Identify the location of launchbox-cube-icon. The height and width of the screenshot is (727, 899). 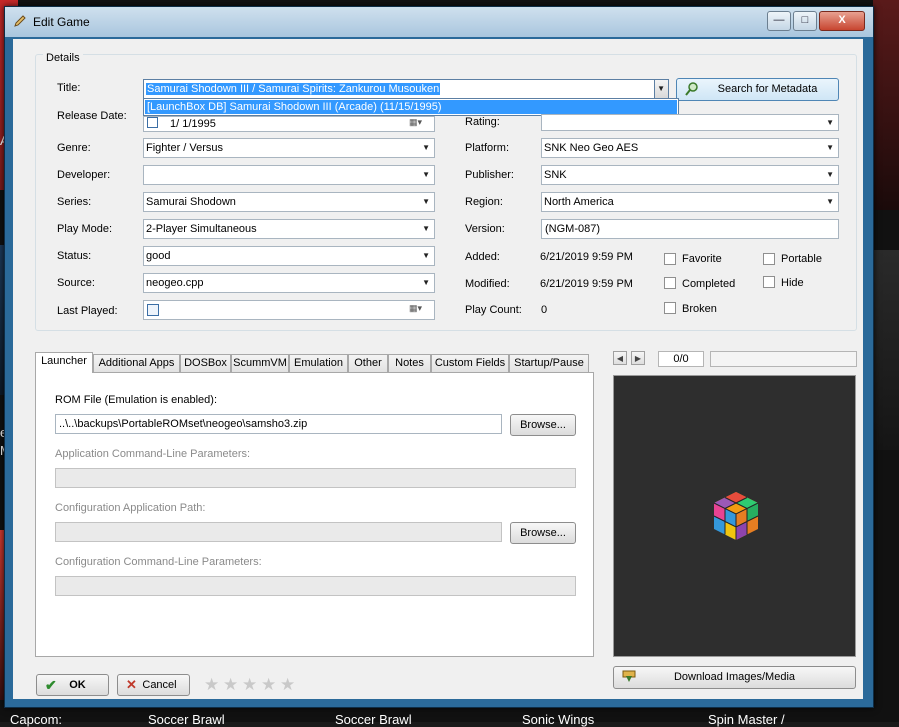
(736, 517).